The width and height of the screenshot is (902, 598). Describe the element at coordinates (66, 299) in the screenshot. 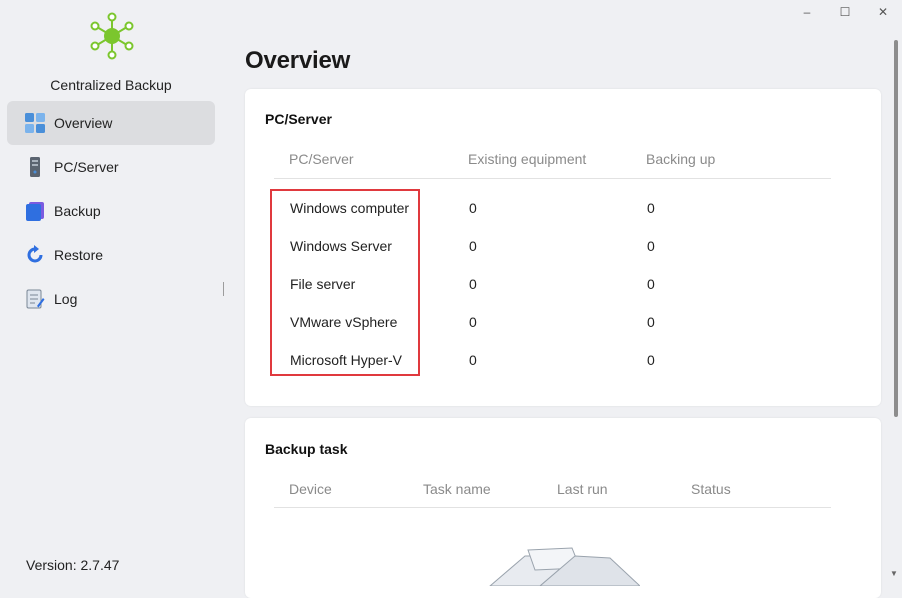

I see `sidebar-item-label: Log` at that location.